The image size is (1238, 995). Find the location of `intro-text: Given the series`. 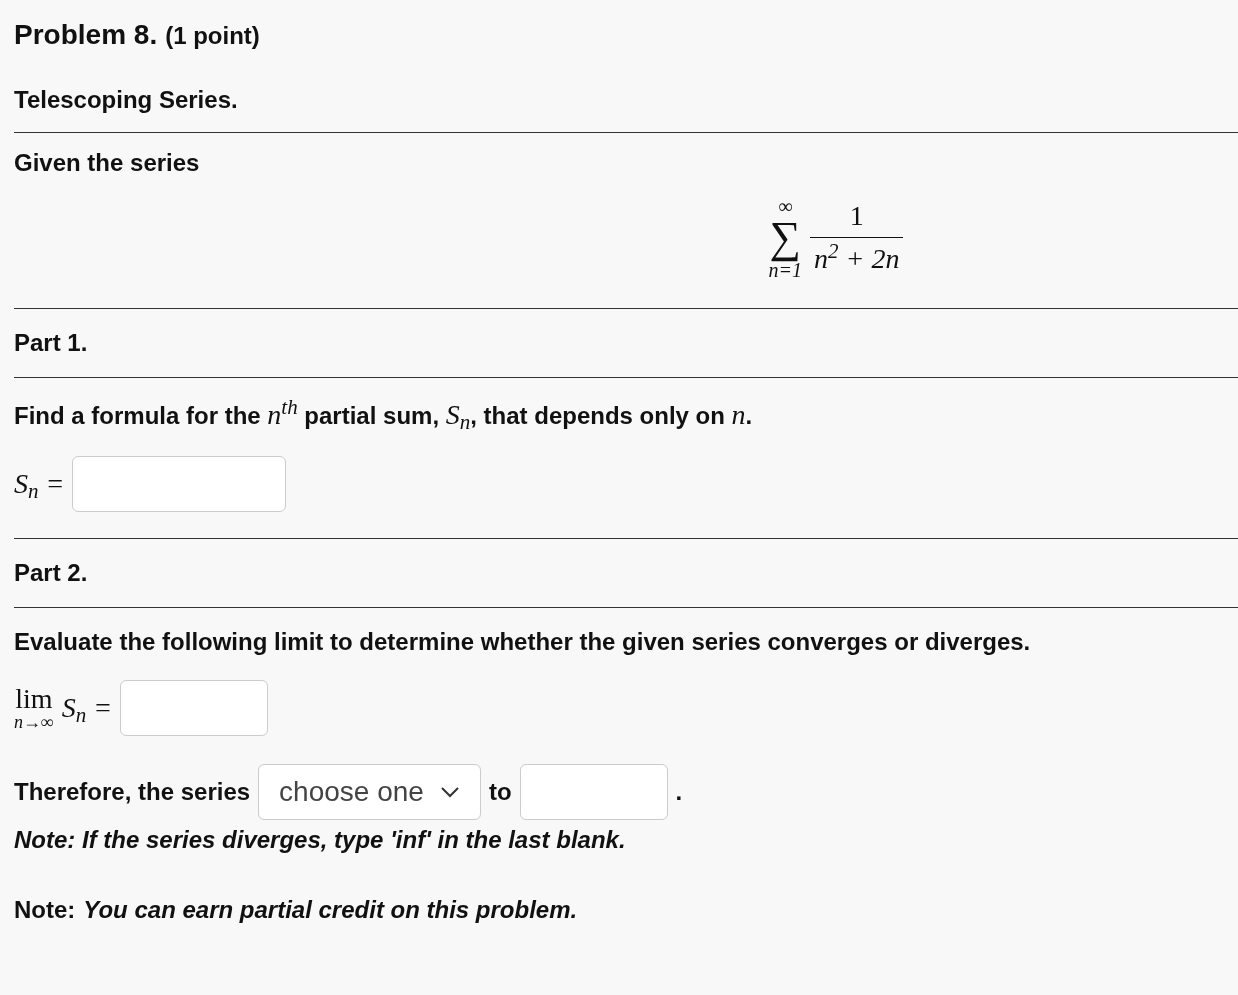

intro-text: Given the series is located at coordinates (107, 163).